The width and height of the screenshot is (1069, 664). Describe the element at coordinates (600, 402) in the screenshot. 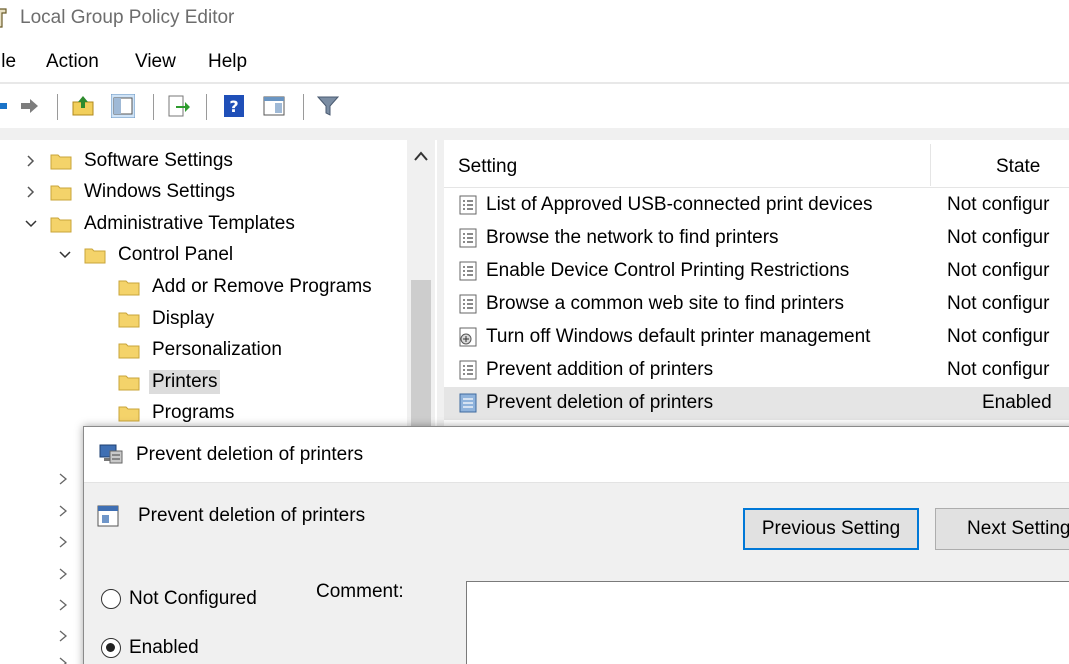

I see `setting-name: Prevent deletion of printers` at that location.